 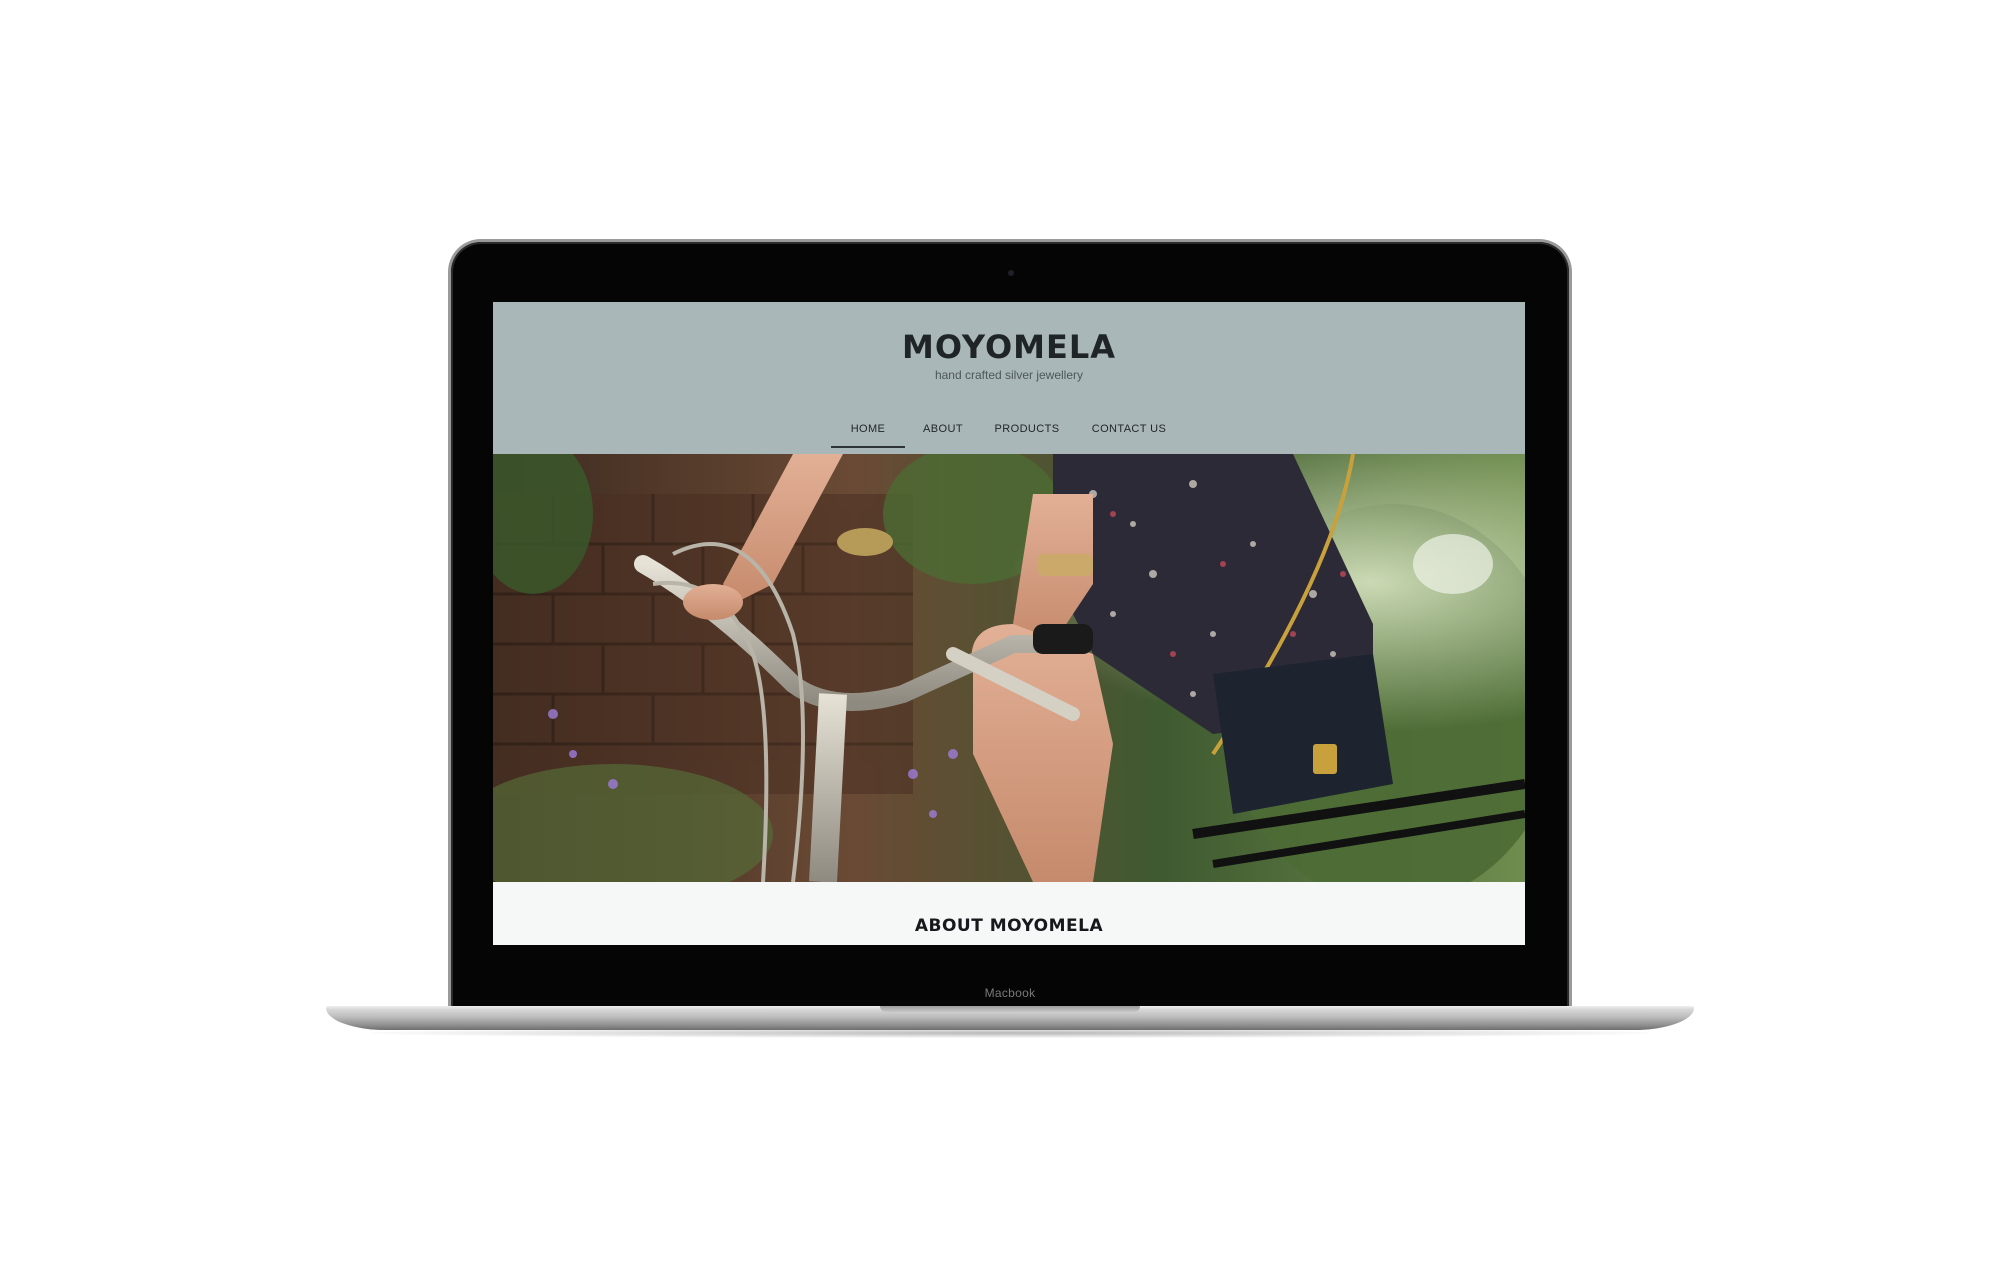 I want to click on laptop-notch, so click(x=1010, y=1009).